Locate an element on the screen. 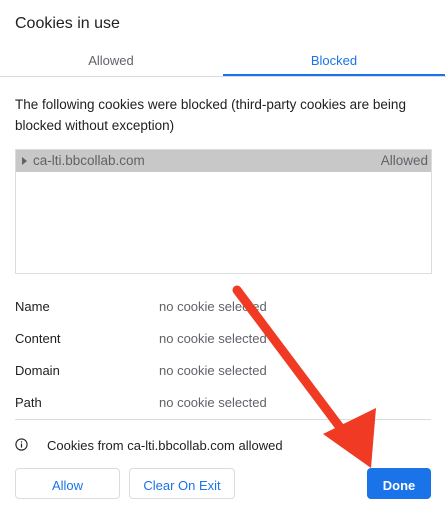  tab-bar: Allowed Blocked is located at coordinates (223, 62).